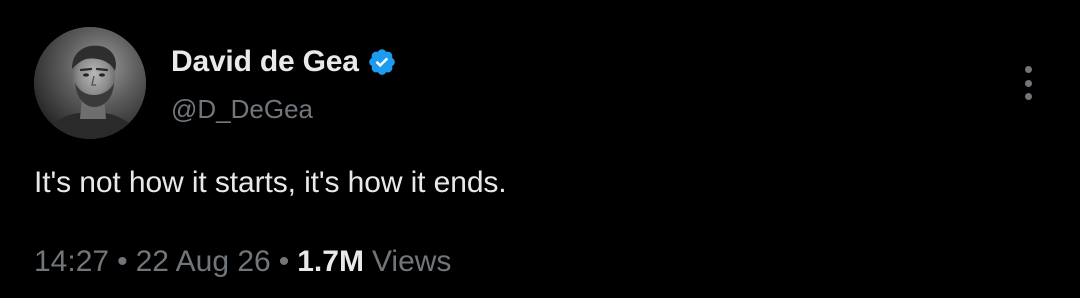 This screenshot has width=1080, height=298. Describe the element at coordinates (71, 262) in the screenshot. I see `tweet-time: 14:27` at that location.